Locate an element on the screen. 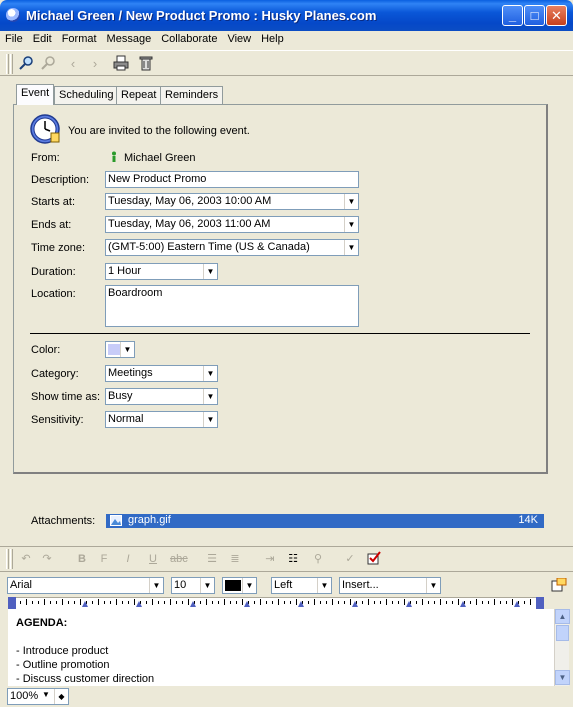  maximize-button: □ is located at coordinates (534, 15).